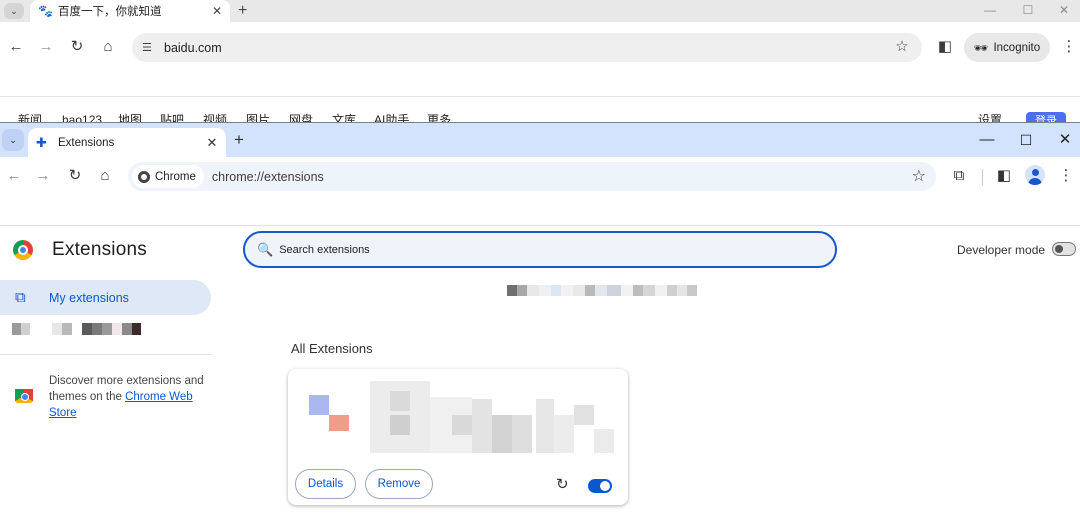 The height and width of the screenshot is (524, 1080). Describe the element at coordinates (76, 329) in the screenshot. I see `blurred-sidebar-item` at that location.